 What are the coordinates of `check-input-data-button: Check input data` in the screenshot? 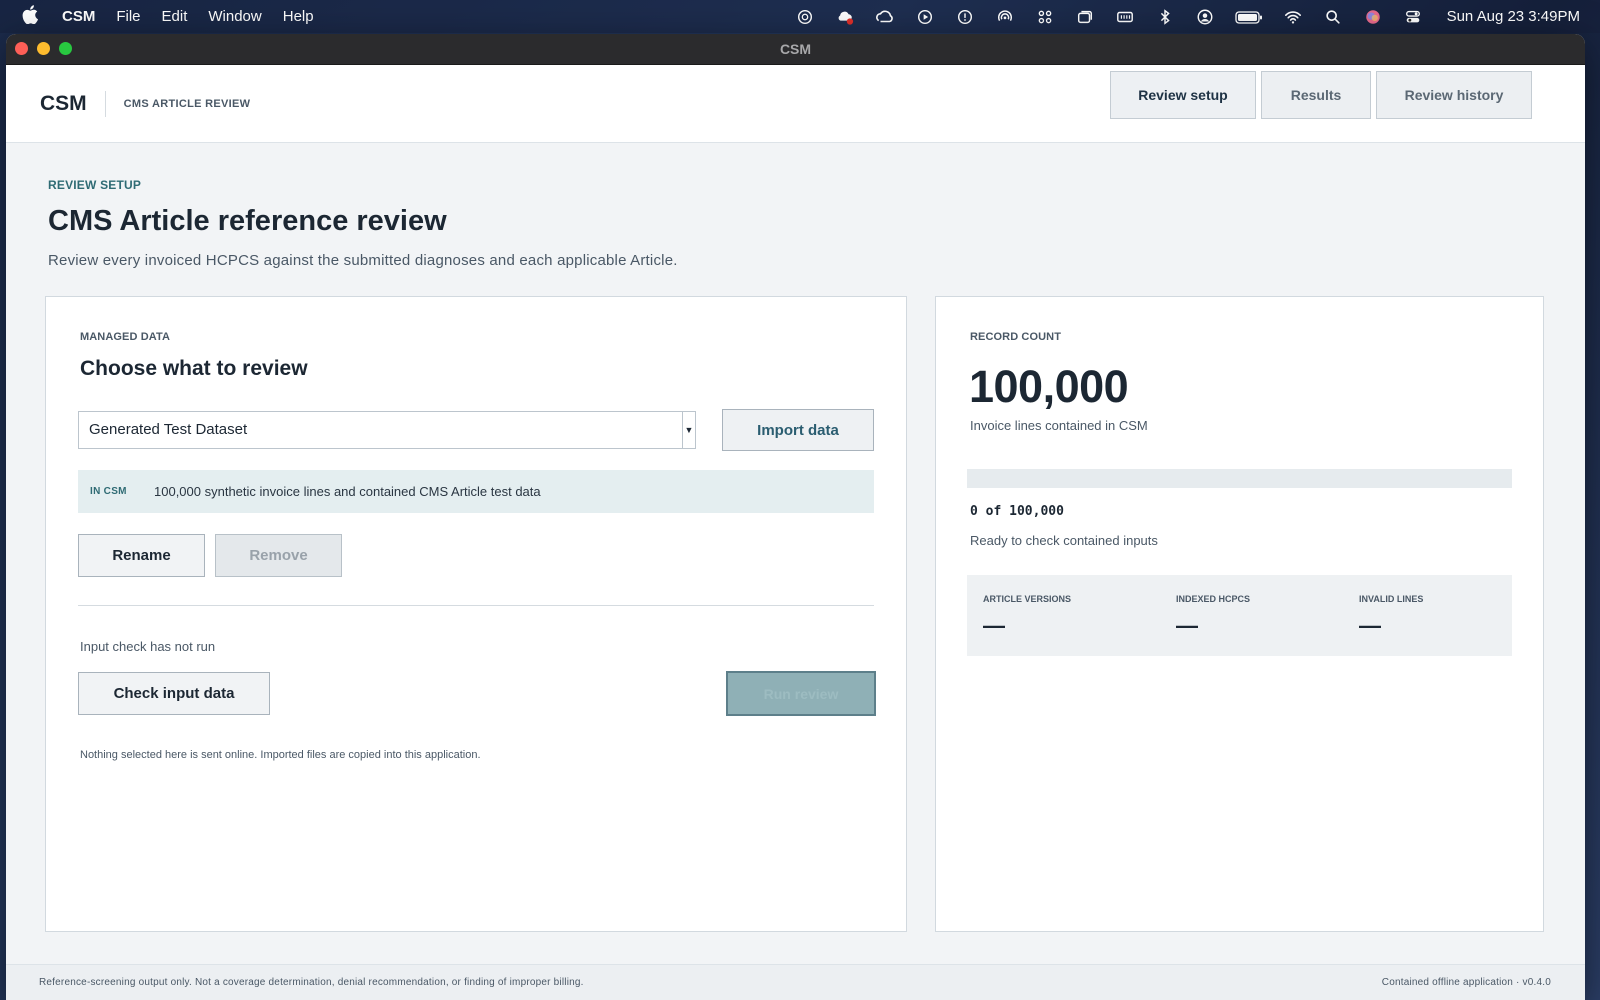 It's located at (174, 693).